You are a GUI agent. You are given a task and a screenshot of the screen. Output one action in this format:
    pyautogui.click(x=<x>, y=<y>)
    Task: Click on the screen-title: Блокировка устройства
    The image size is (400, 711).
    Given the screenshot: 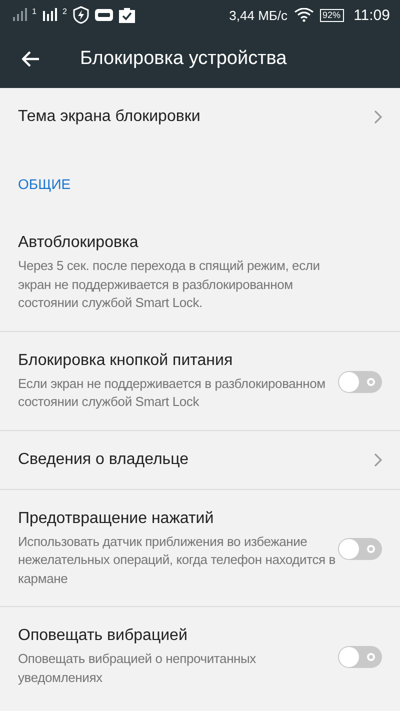 What is the action you would take?
    pyautogui.click(x=183, y=59)
    